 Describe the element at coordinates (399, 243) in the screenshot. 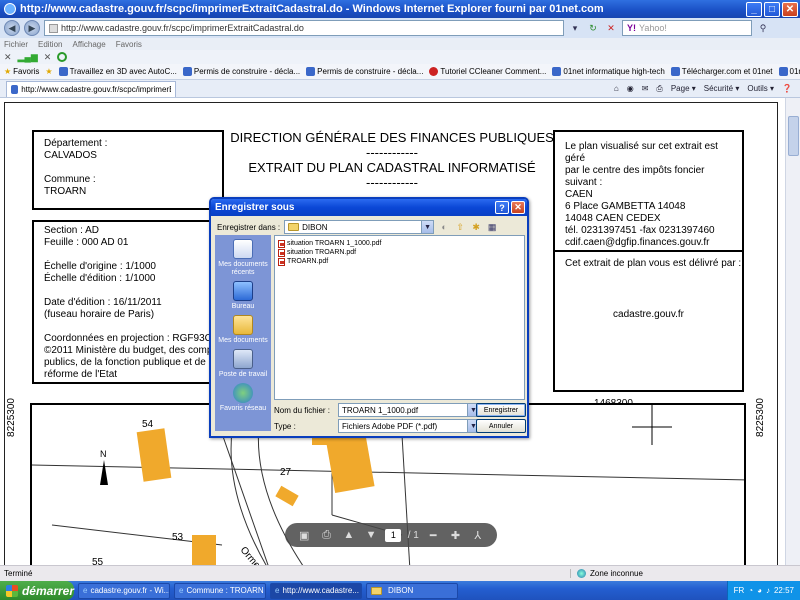

I see `file-item: situation TROARN 1_1000.pdf` at that location.